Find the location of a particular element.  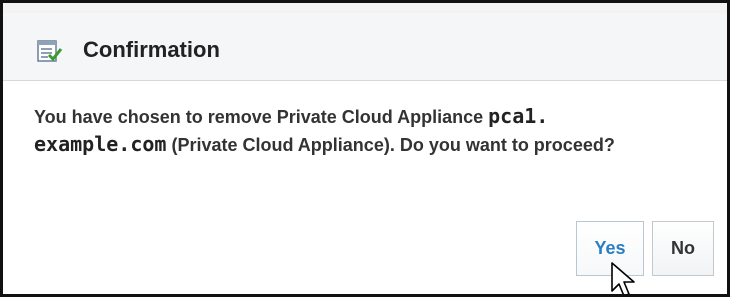

background-window-strip is located at coordinates (365, 8).